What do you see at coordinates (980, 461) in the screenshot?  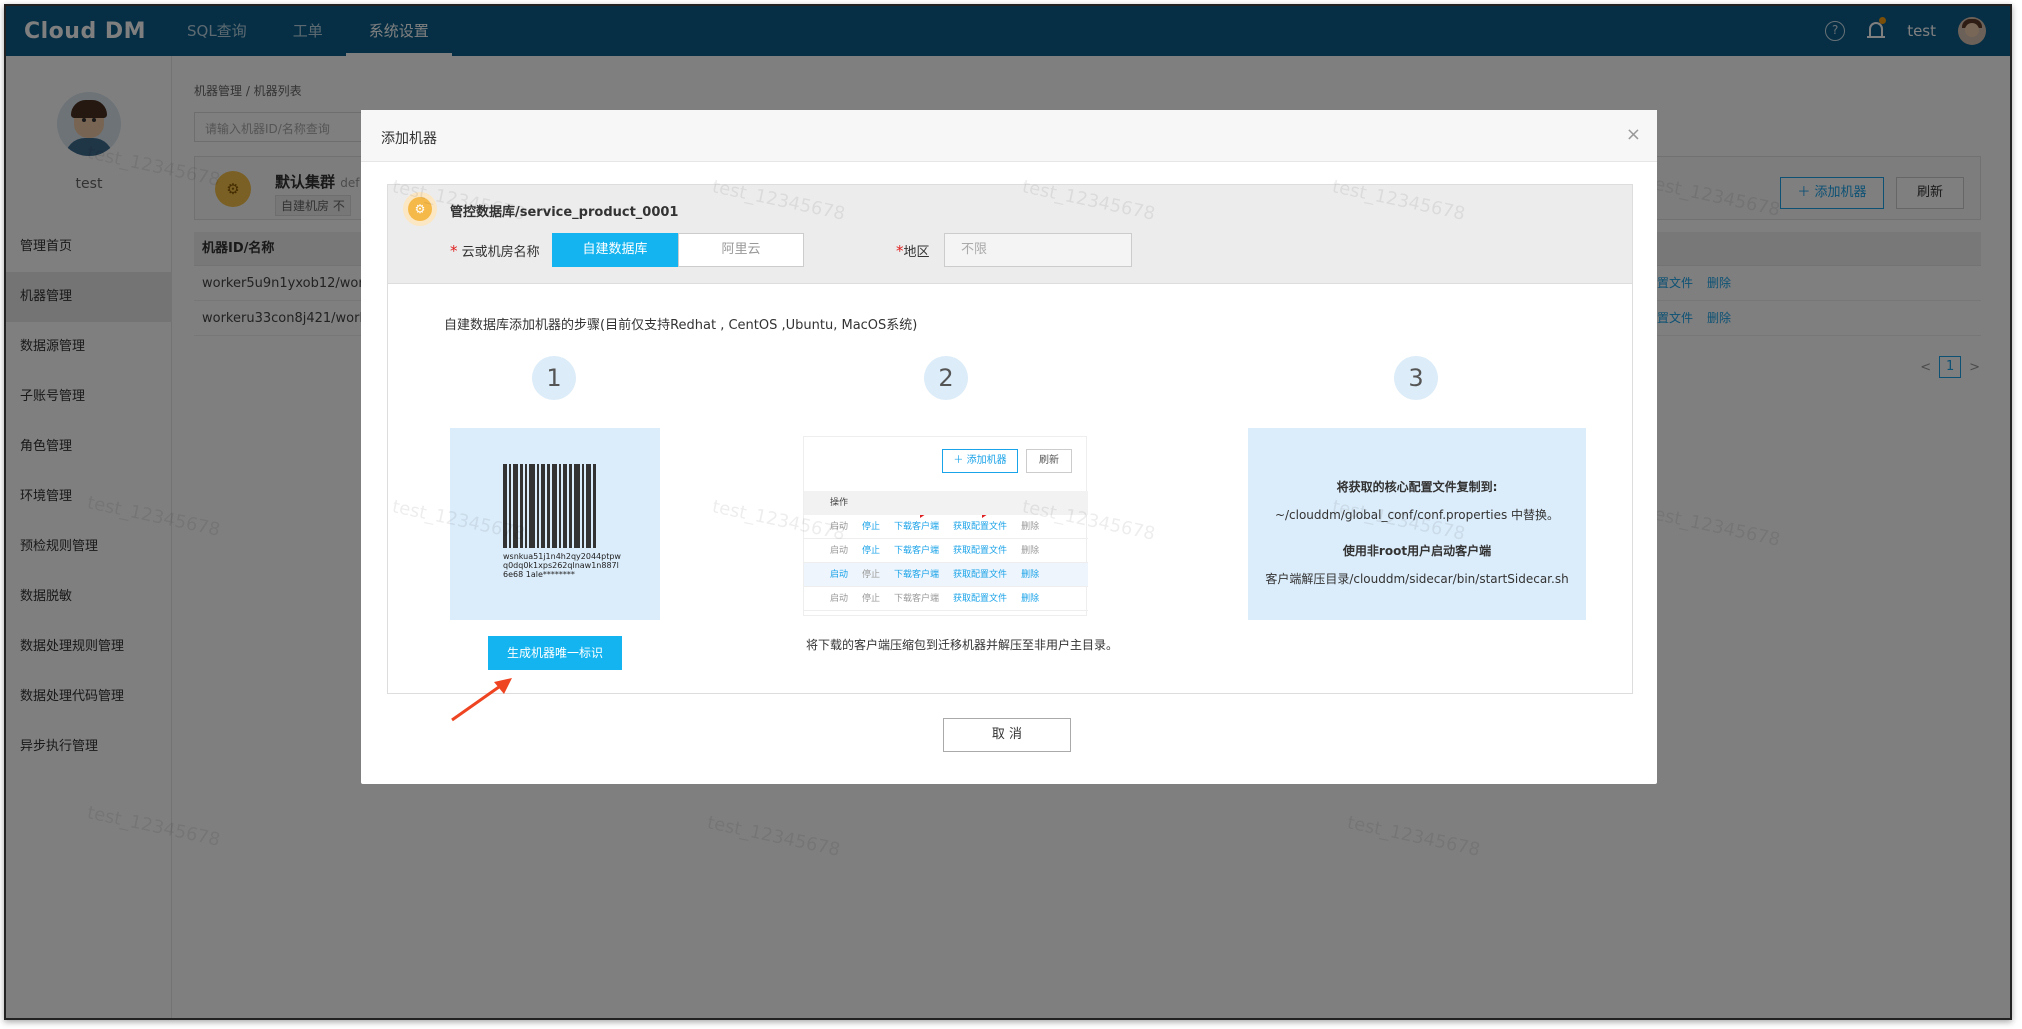 I see `step2-add-machine-button: ＋ 添加机器` at bounding box center [980, 461].